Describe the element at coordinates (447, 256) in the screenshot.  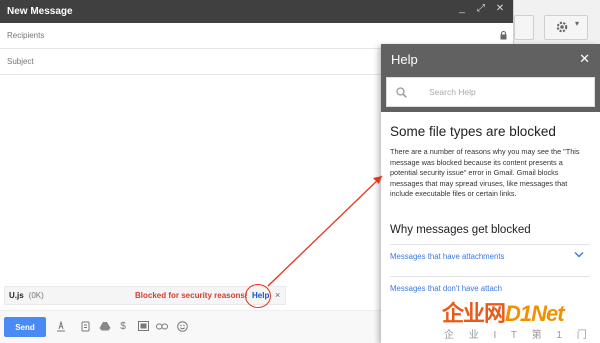
I see `section-link-label: Messages that have attachments` at that location.